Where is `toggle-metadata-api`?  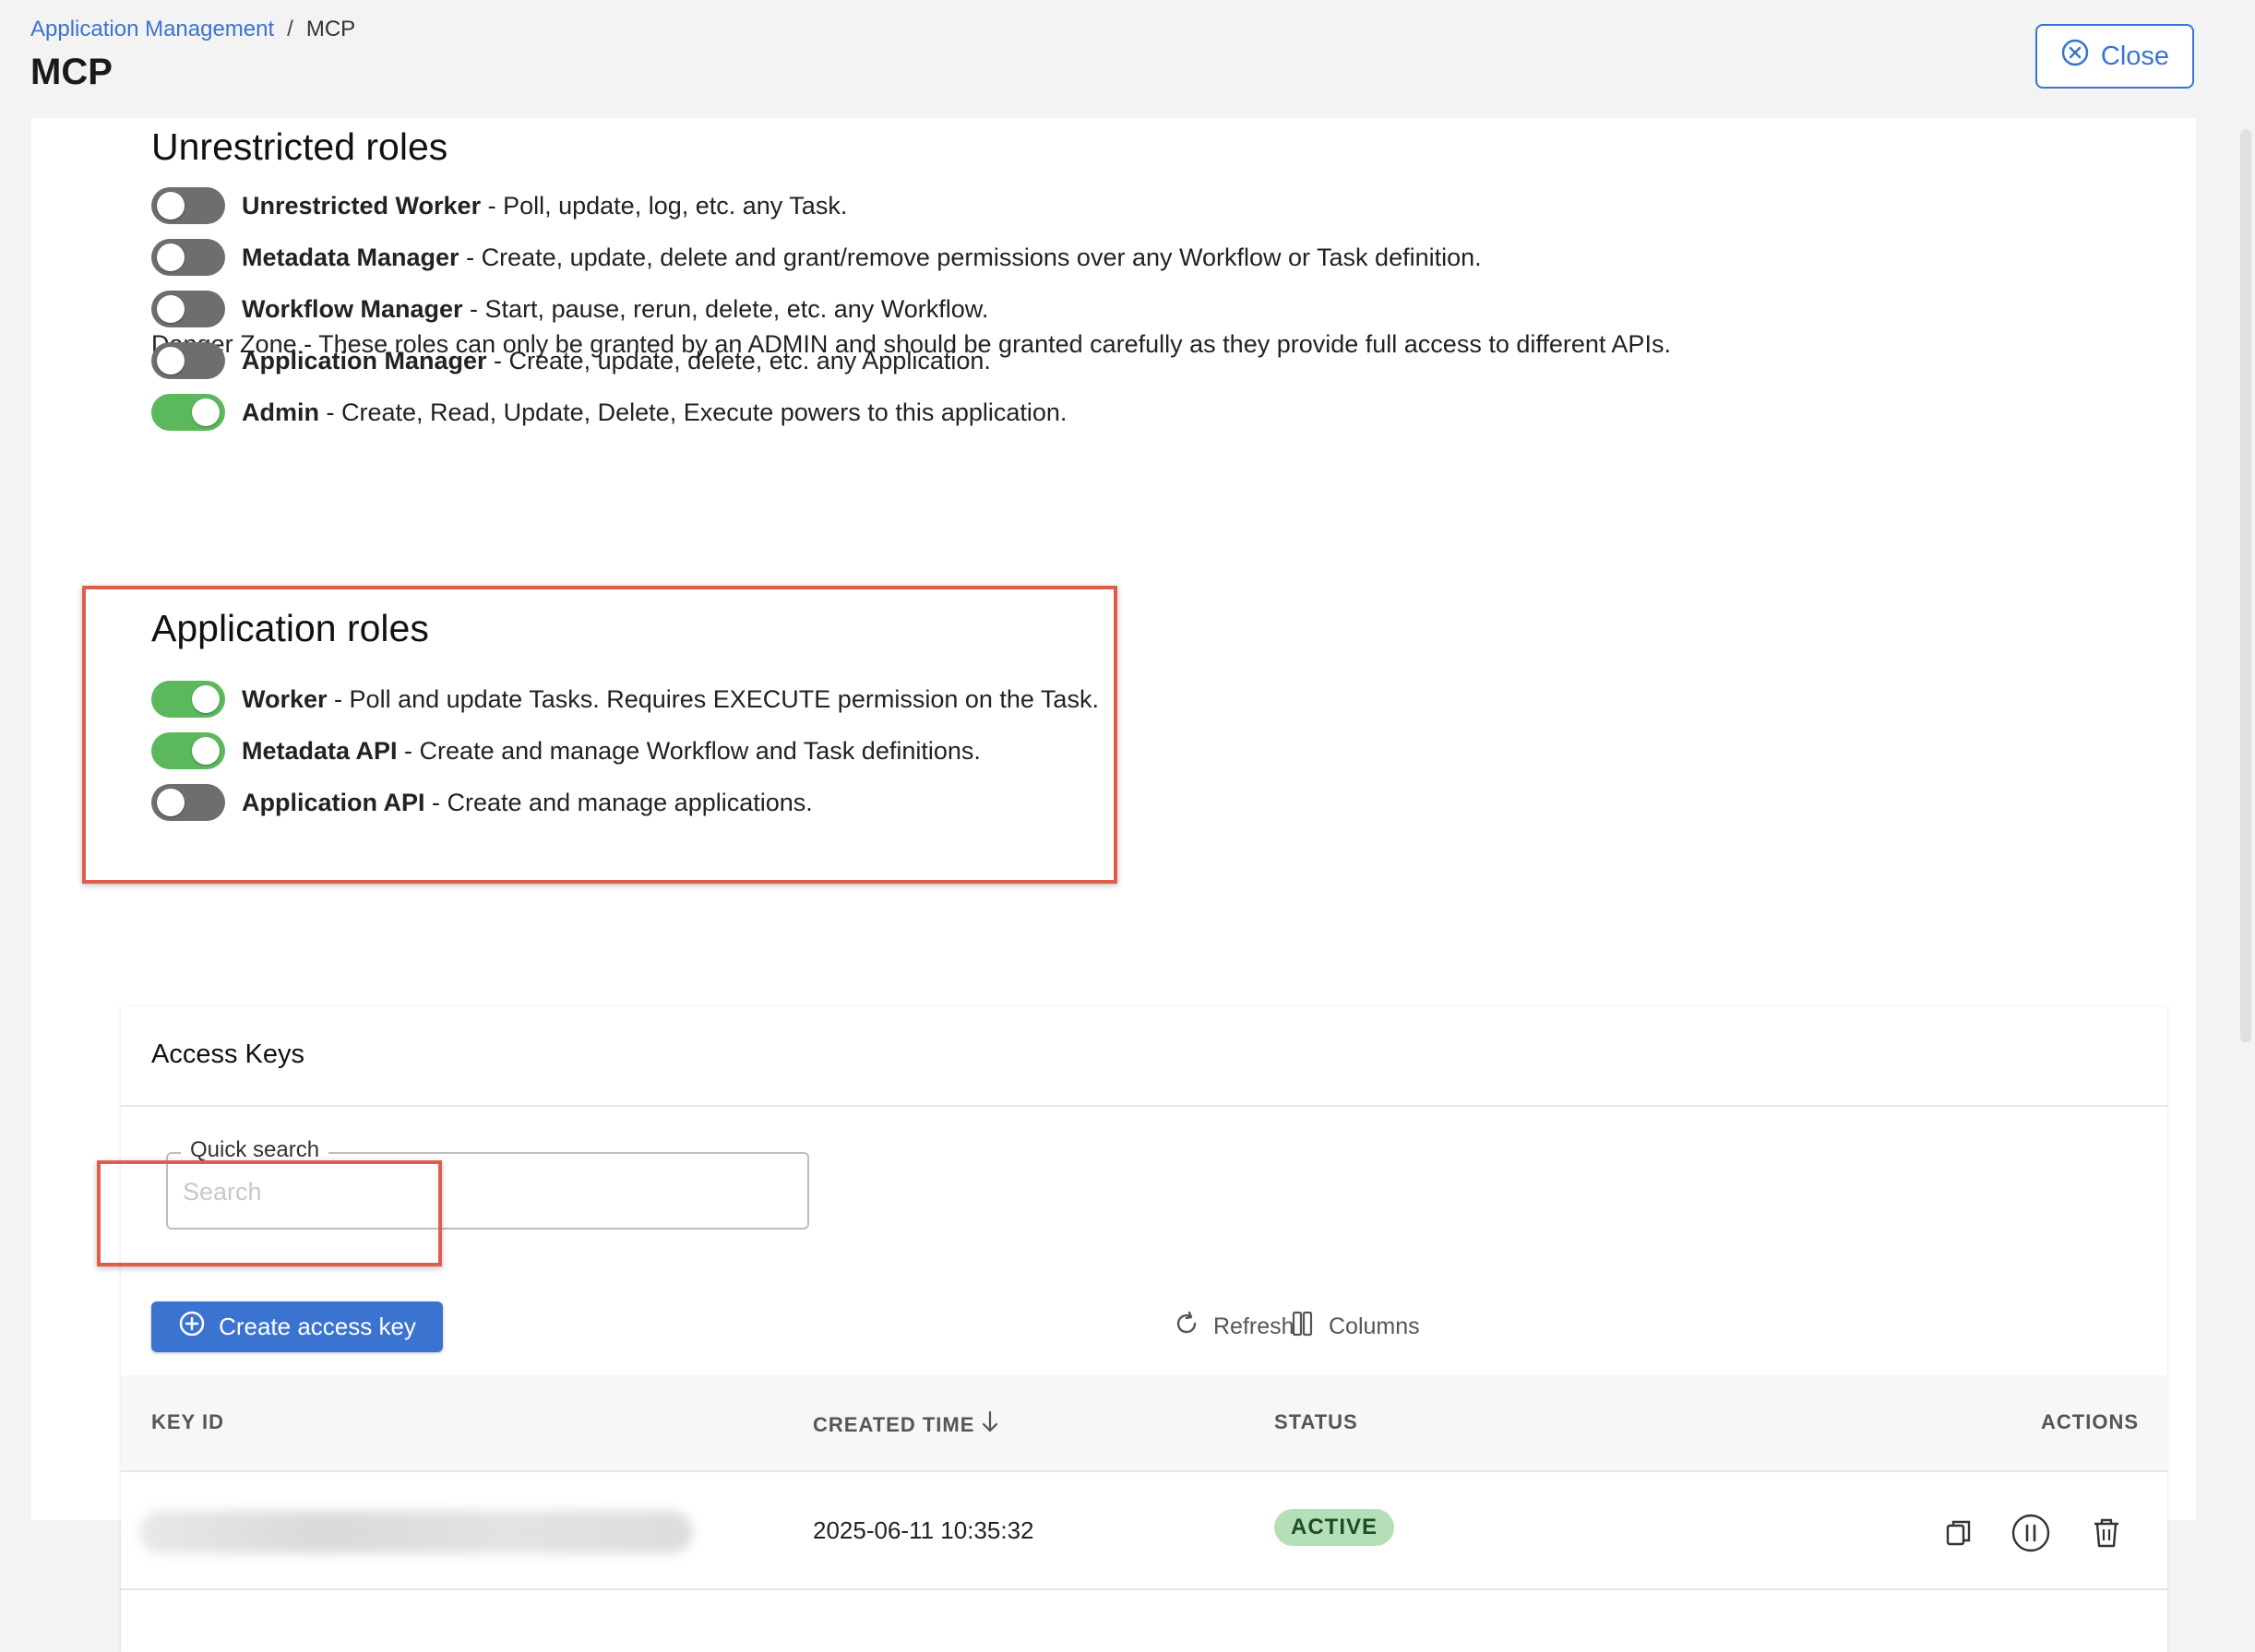
toggle-metadata-api is located at coordinates (188, 750).